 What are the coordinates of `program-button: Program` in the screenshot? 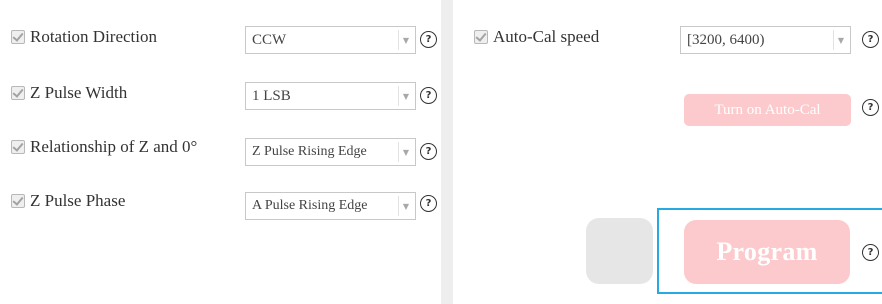 It's located at (767, 252).